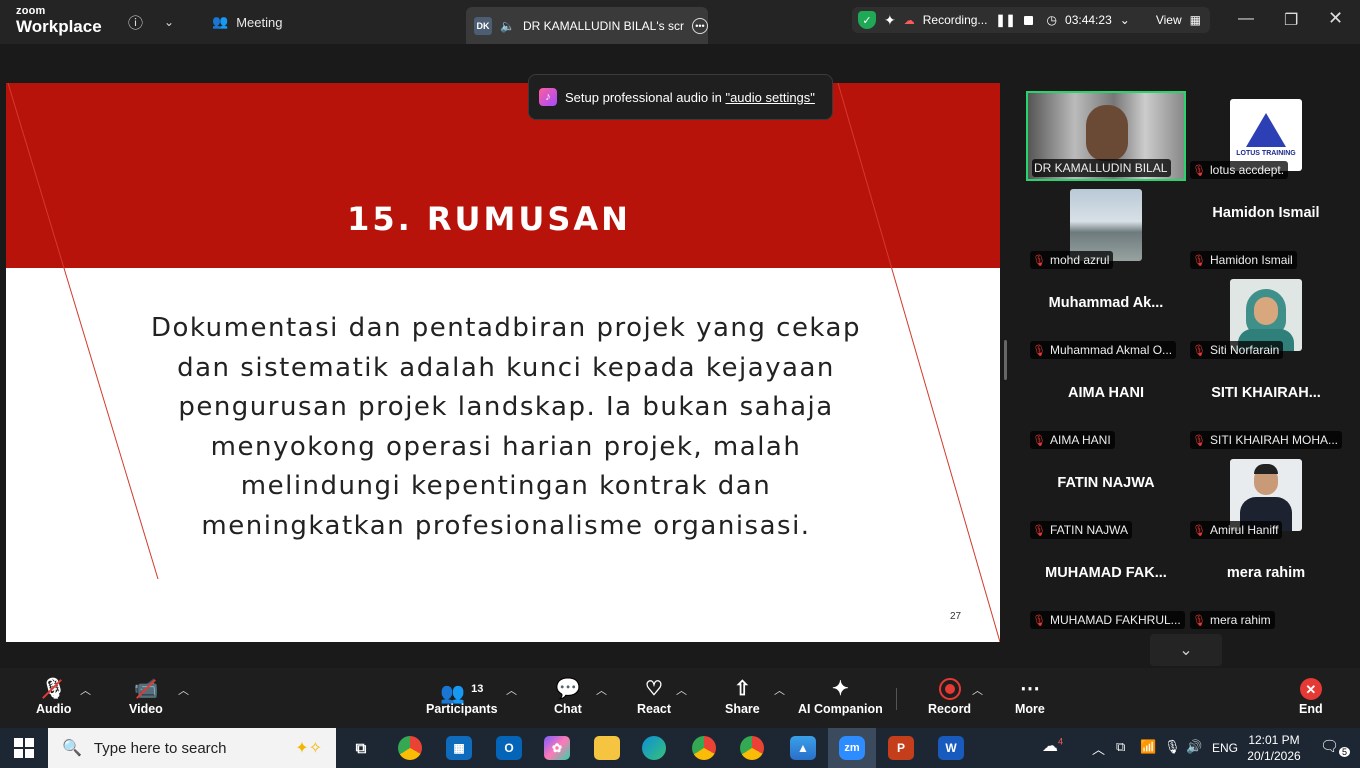  Describe the element at coordinates (135, 22) in the screenshot. I see `info-icon: ⓘ` at that location.